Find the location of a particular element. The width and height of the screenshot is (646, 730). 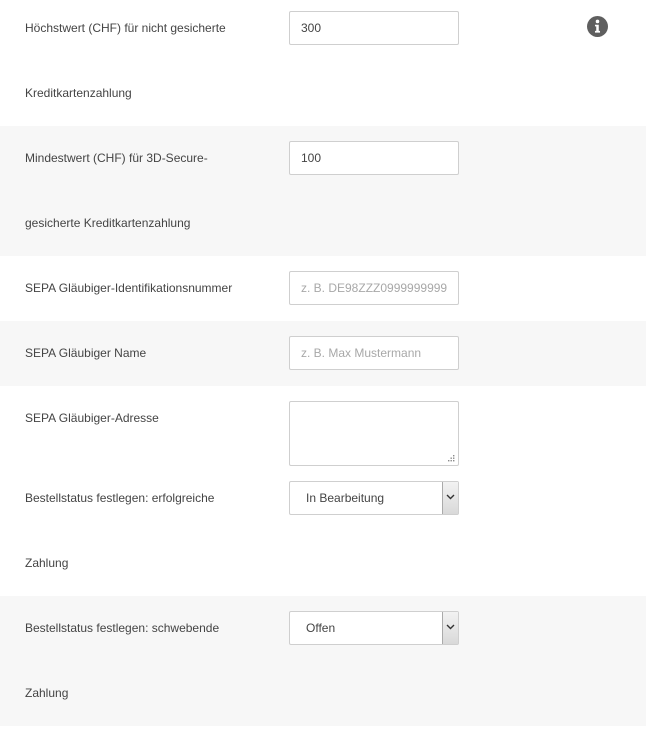

status-pending-selected-value: Offen is located at coordinates (321, 628).